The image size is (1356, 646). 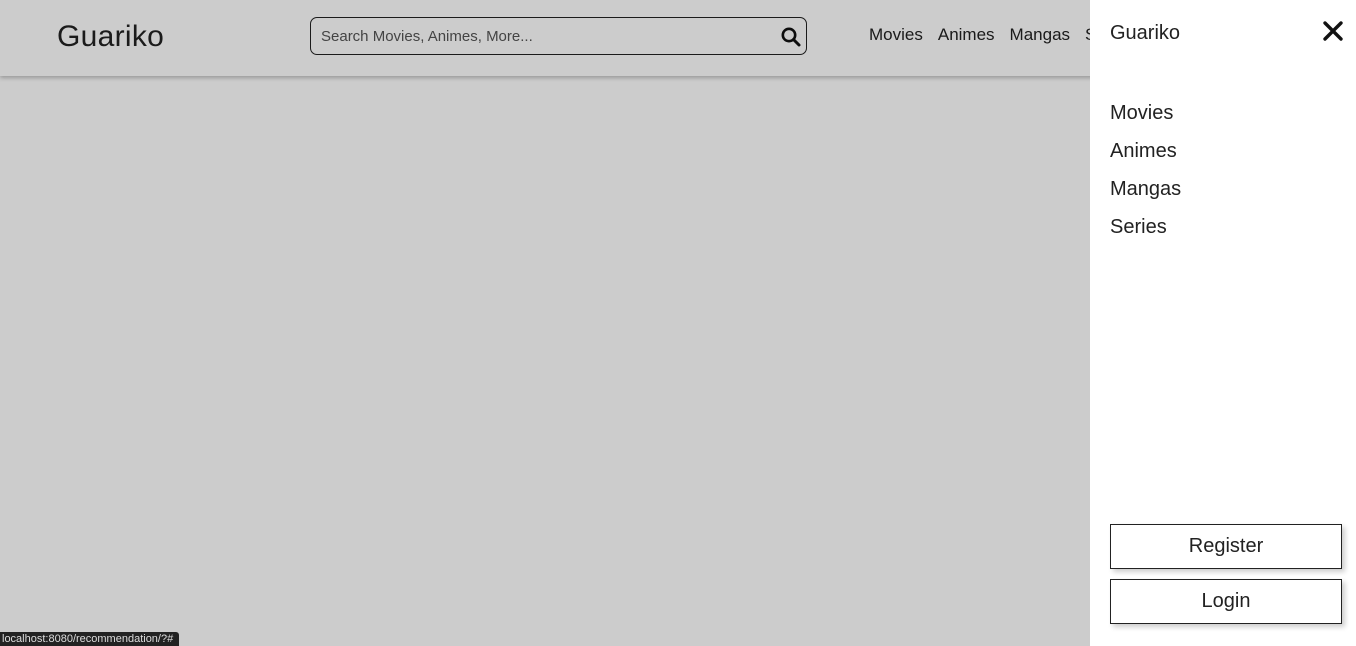 I want to click on register-button: Register, so click(x=1226, y=546).